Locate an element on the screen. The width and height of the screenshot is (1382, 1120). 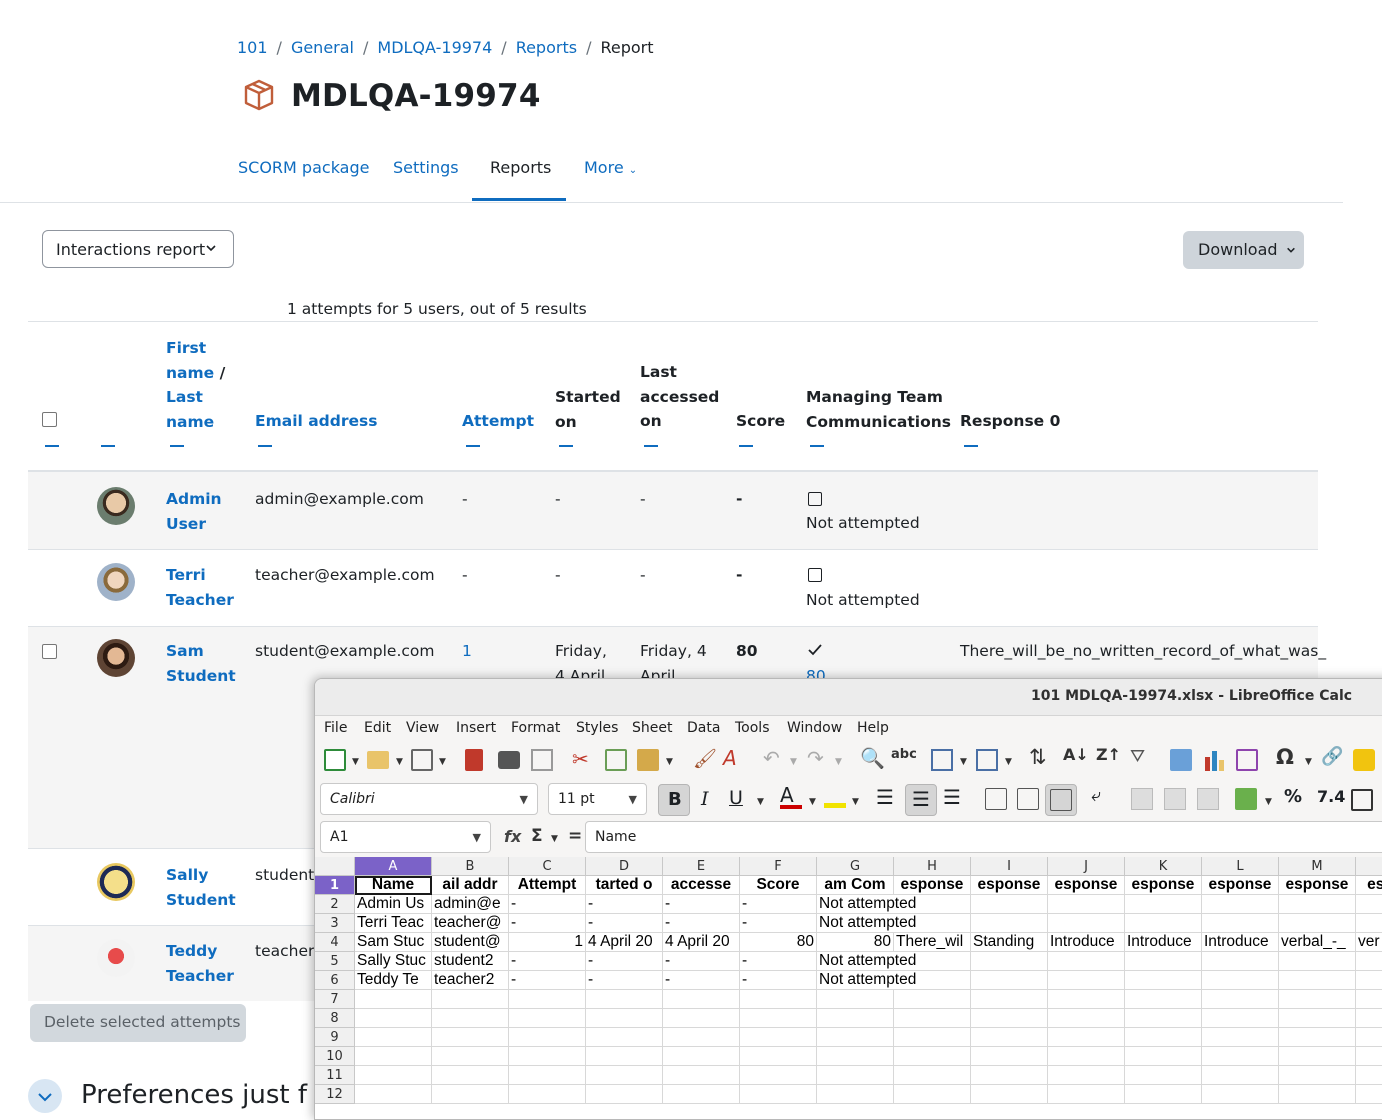
tab-scorm-package: SCORM package is located at coordinates (303, 167).